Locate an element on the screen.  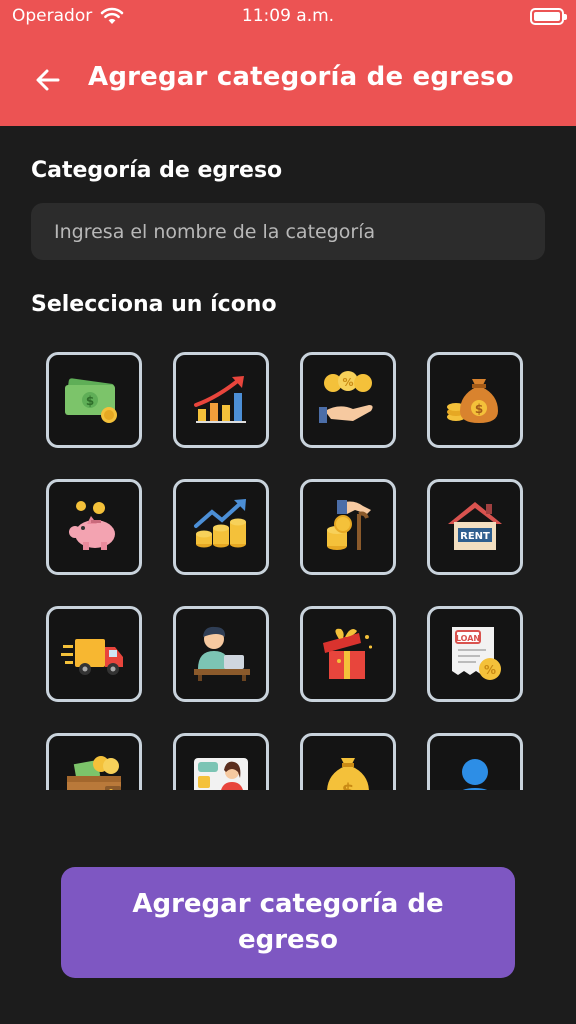
growth-chart-icon is located at coordinates (220, 399).